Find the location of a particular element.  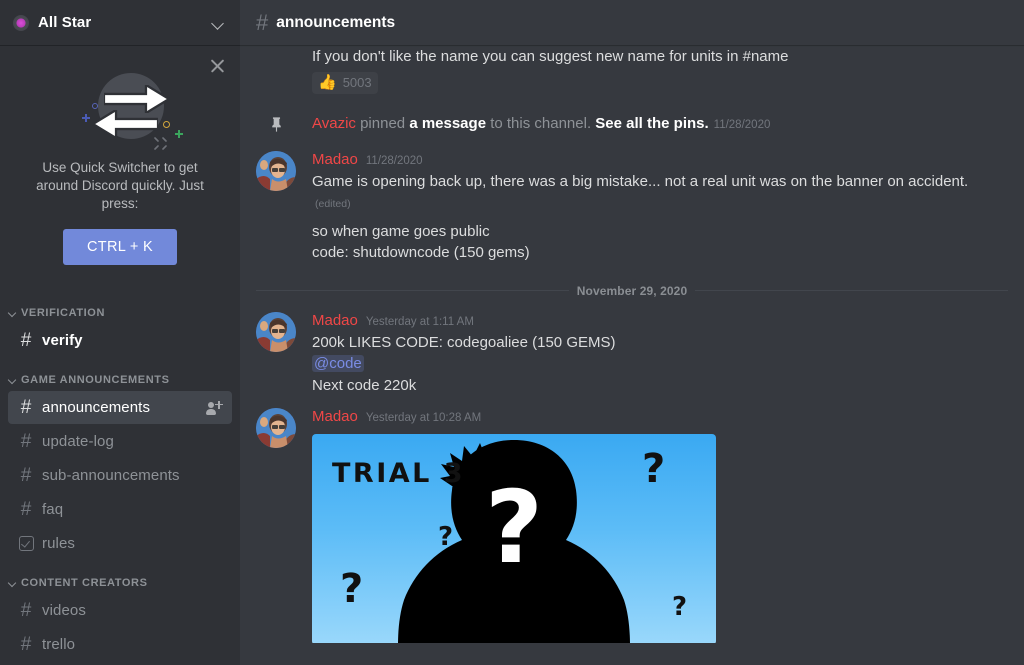

category-label: CONTENT CREATORS is located at coordinates (84, 583).